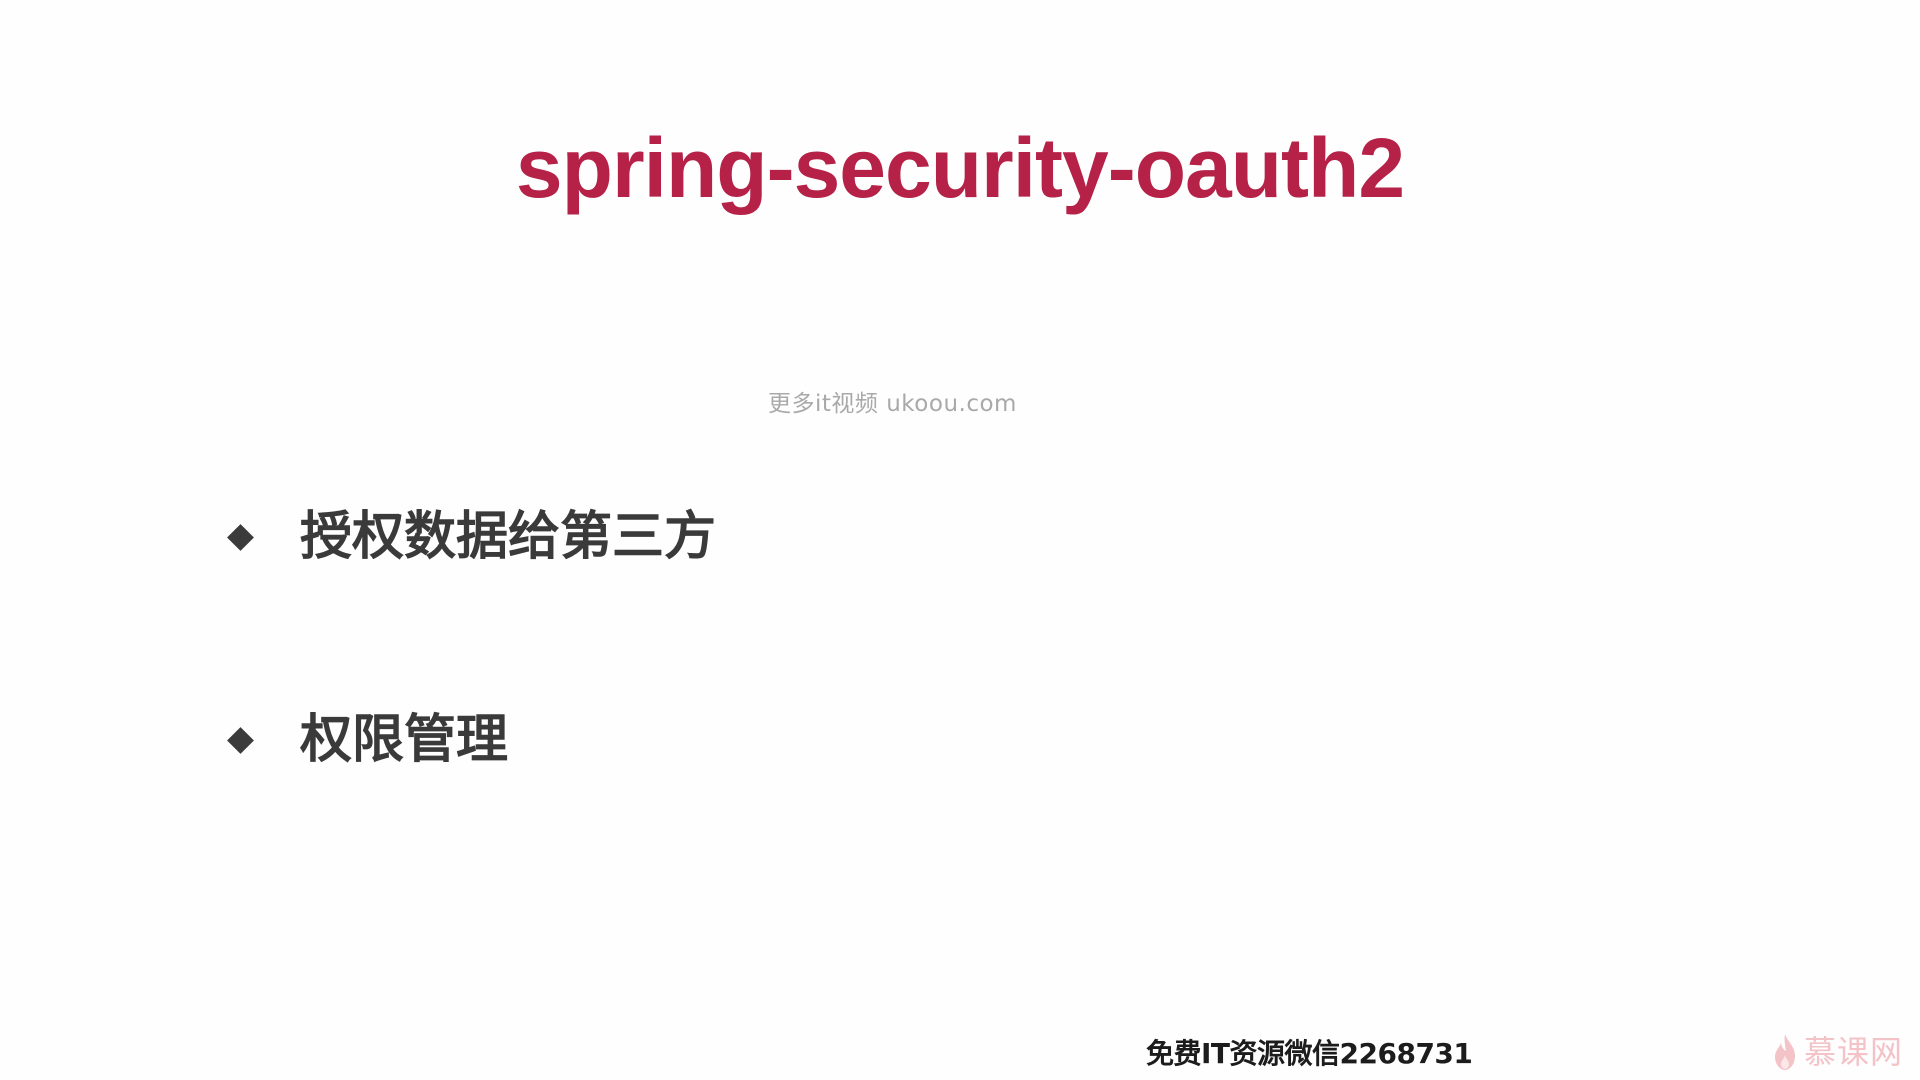 This screenshot has height=1080, width=1920. Describe the element at coordinates (892, 404) in the screenshot. I see `watermark-text: 更多it视频 ukoou.com` at that location.